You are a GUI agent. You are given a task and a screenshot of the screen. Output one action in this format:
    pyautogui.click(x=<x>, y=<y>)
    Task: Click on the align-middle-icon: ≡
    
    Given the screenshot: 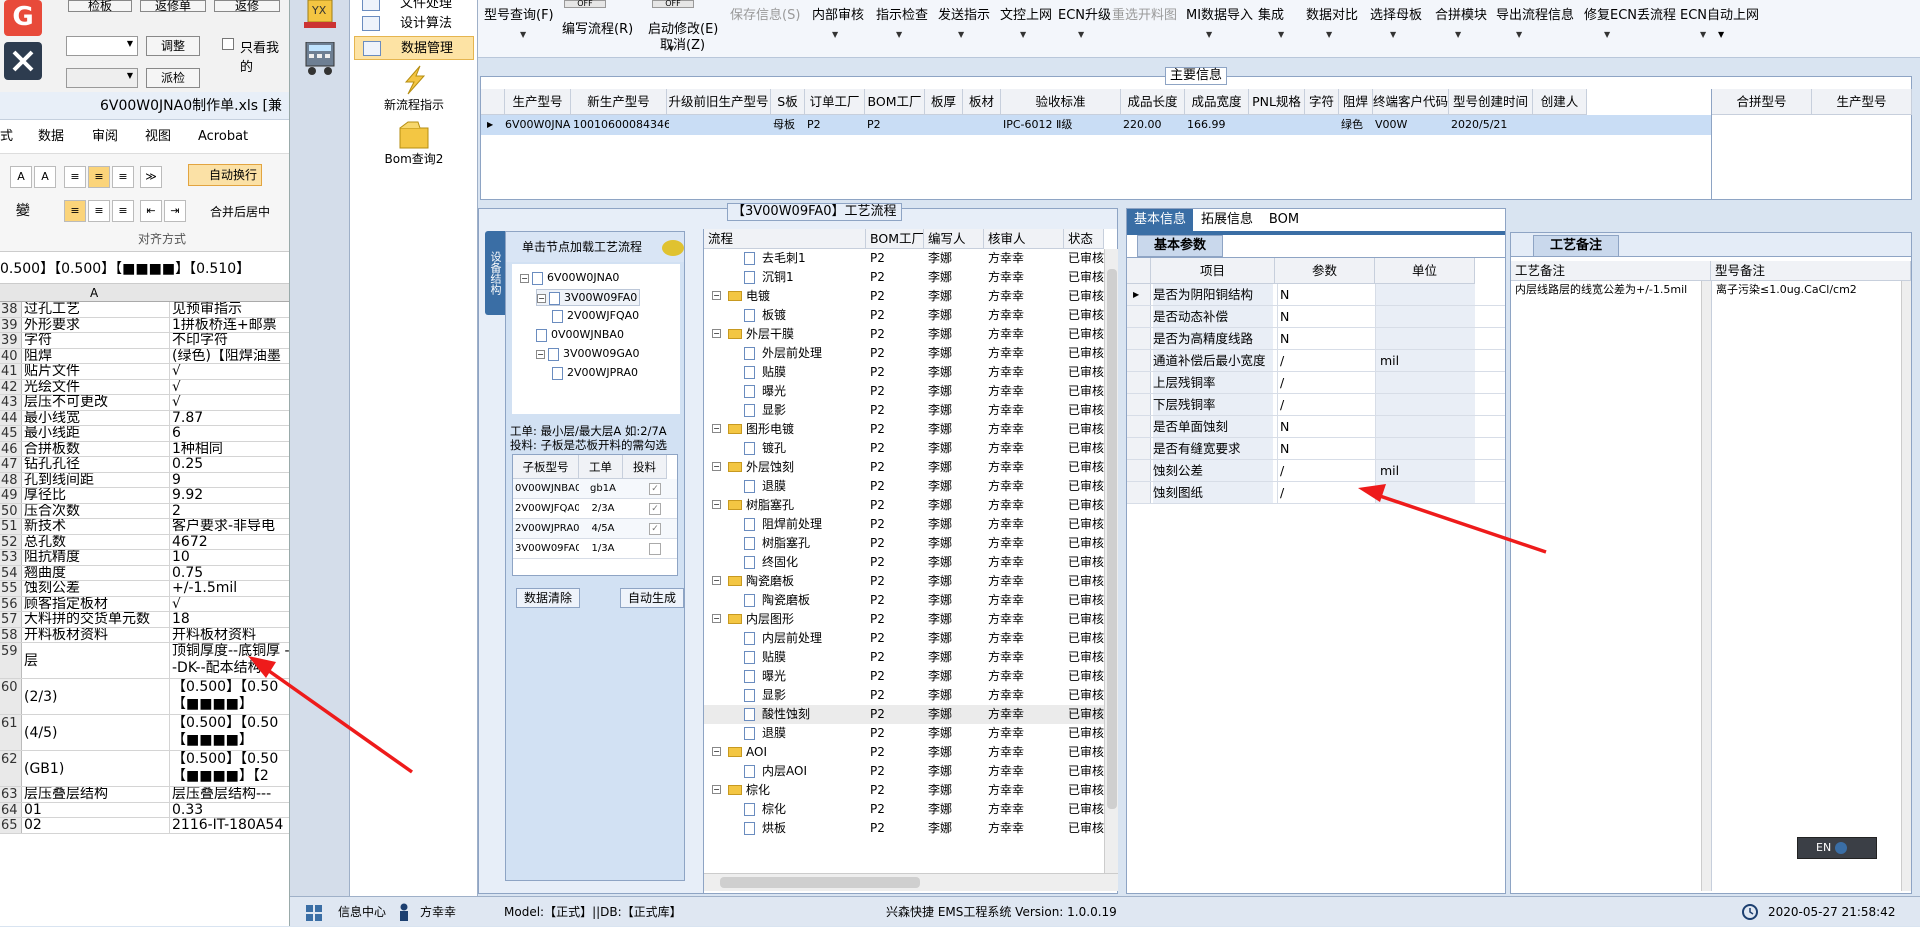 What is the action you would take?
    pyautogui.click(x=99, y=177)
    